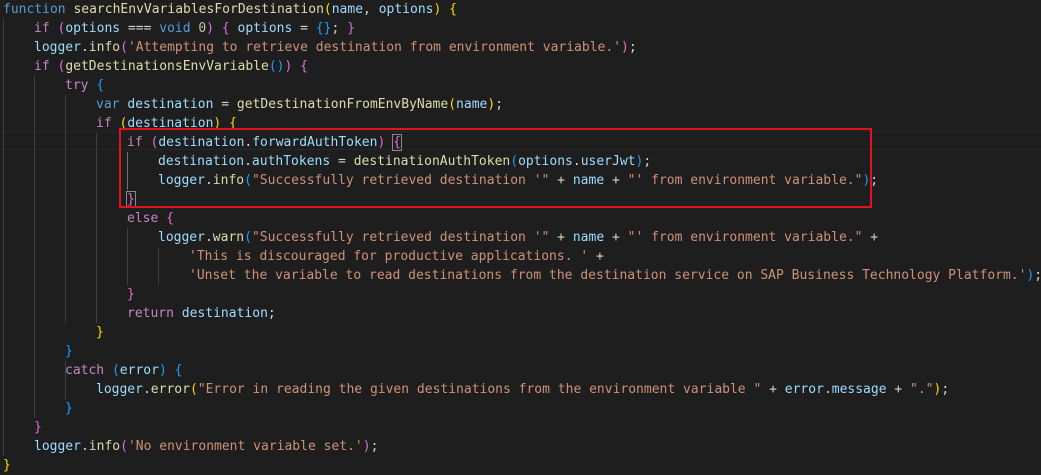 Image resolution: width=1041 pixels, height=475 pixels. I want to click on code-token: authTokens, so click(291, 161).